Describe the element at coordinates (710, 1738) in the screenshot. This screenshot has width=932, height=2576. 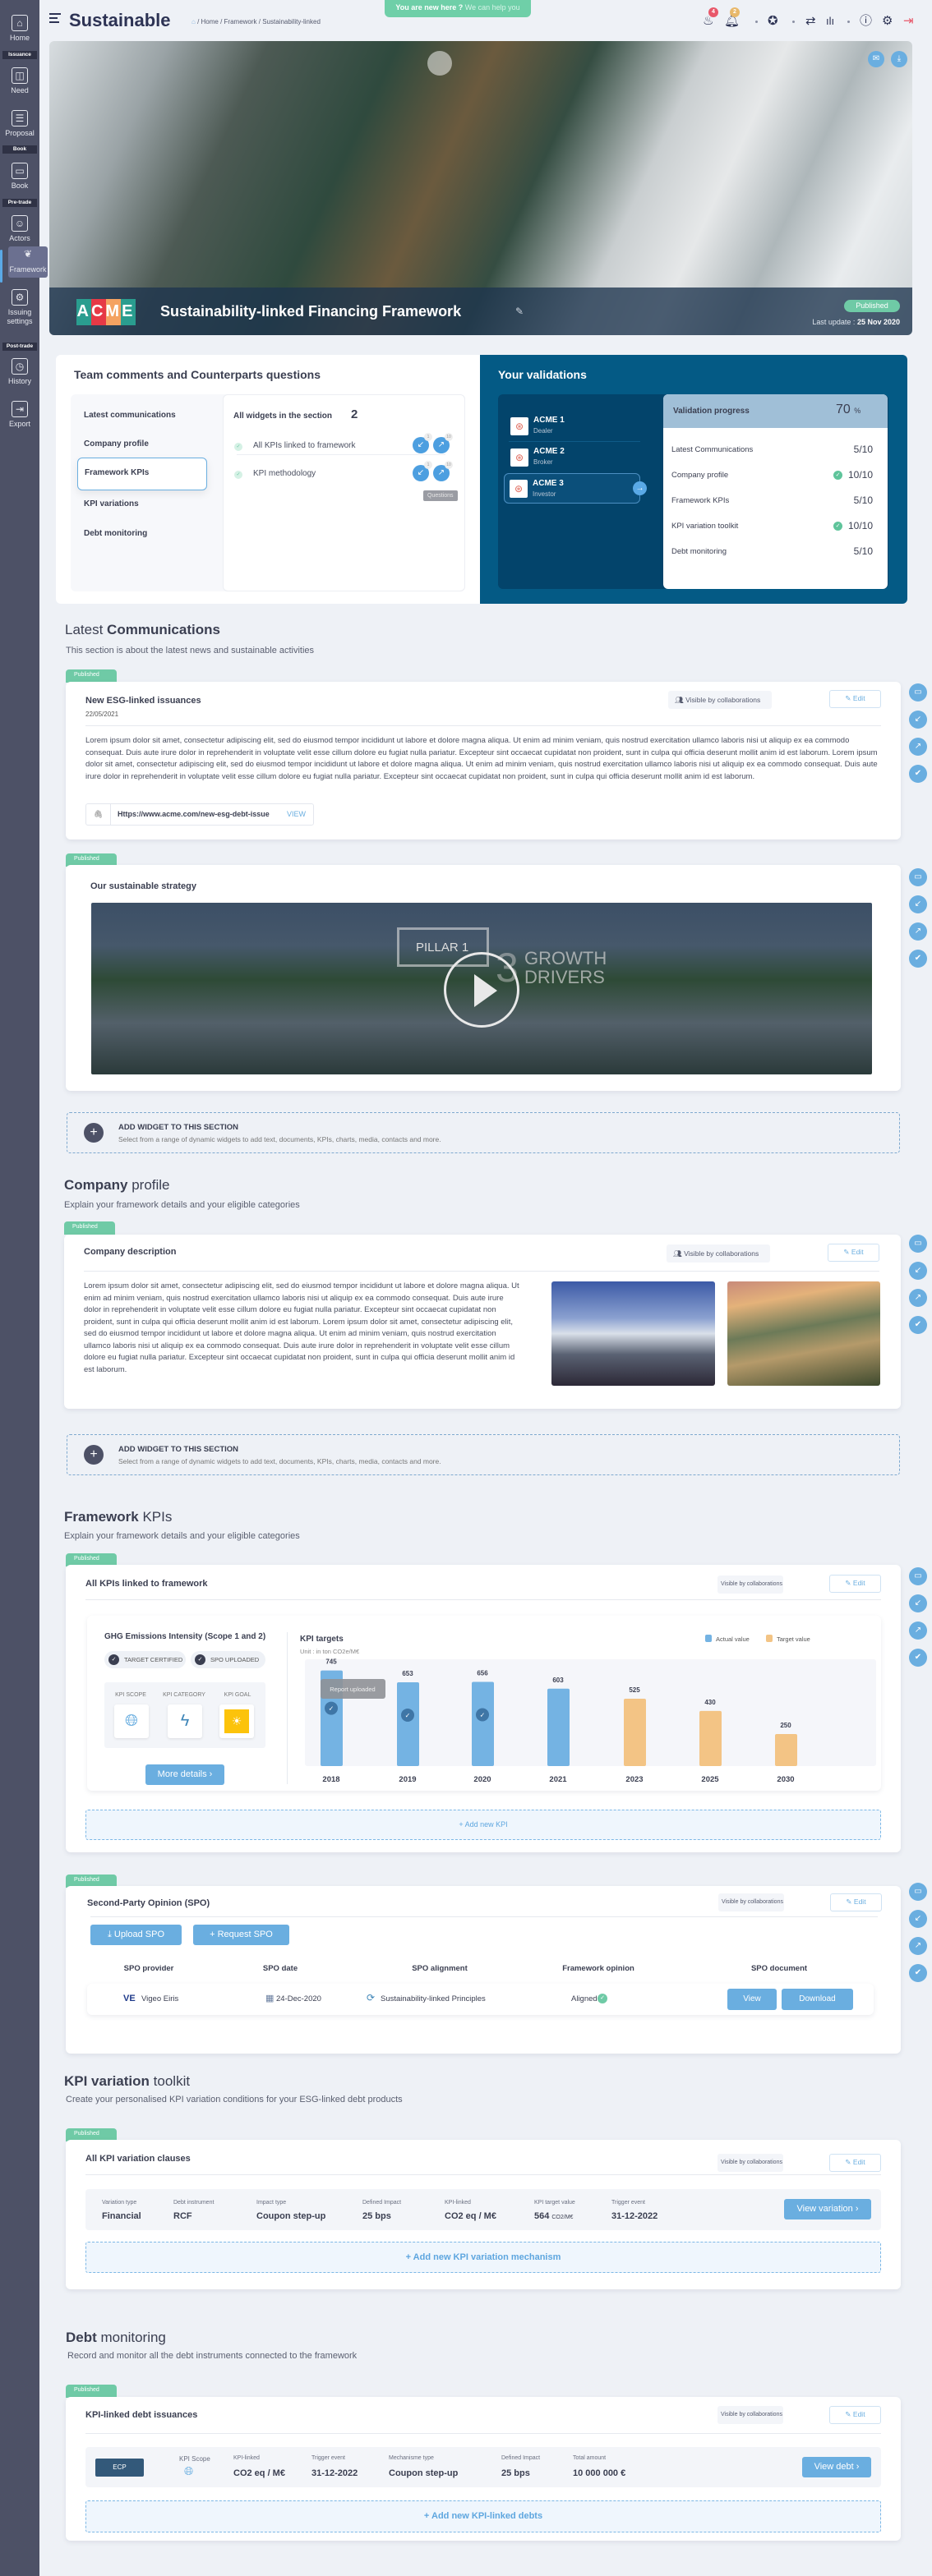
I see `bar-2025` at that location.